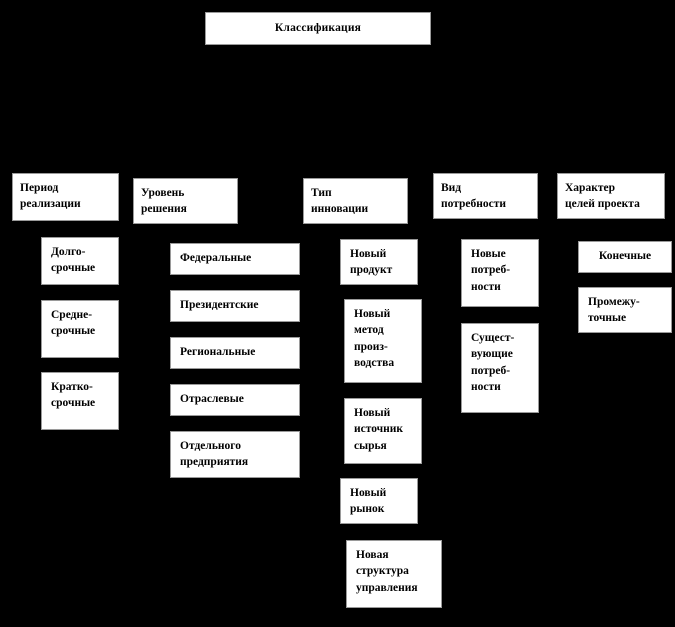  I want to click on leaf-node-novyi-produkt: Новый продукт, so click(379, 262).